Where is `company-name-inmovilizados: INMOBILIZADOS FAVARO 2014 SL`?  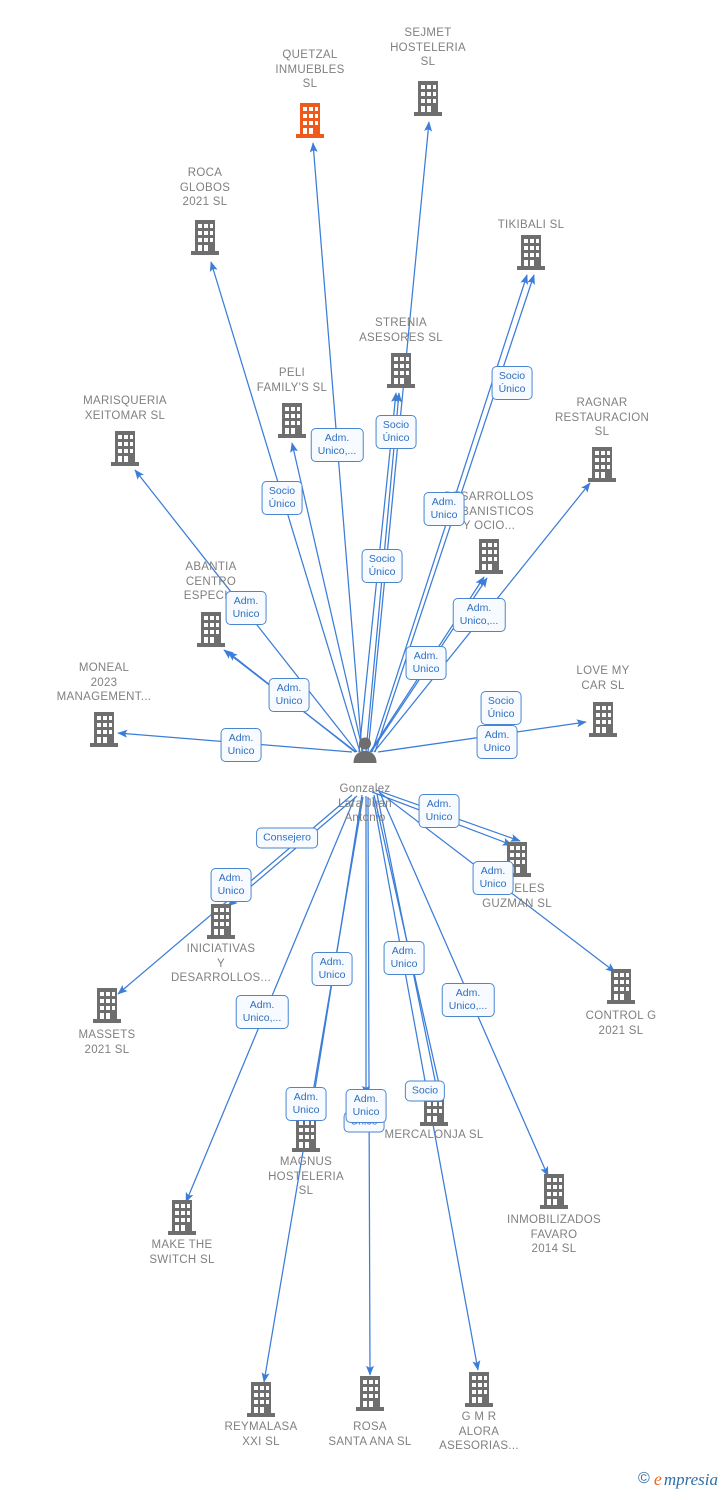
company-name-inmovilizados: INMOBILIZADOS FAVARO 2014 SL is located at coordinates (554, 1234).